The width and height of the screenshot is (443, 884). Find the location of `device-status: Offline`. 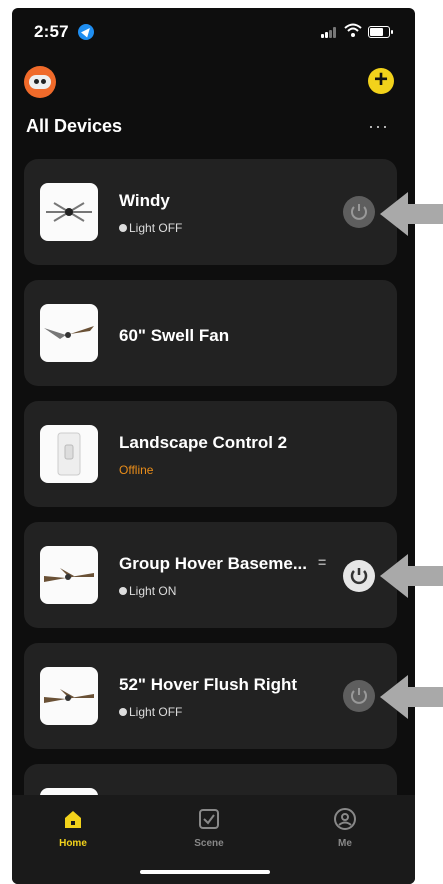

device-status: Offline is located at coordinates (136, 470).